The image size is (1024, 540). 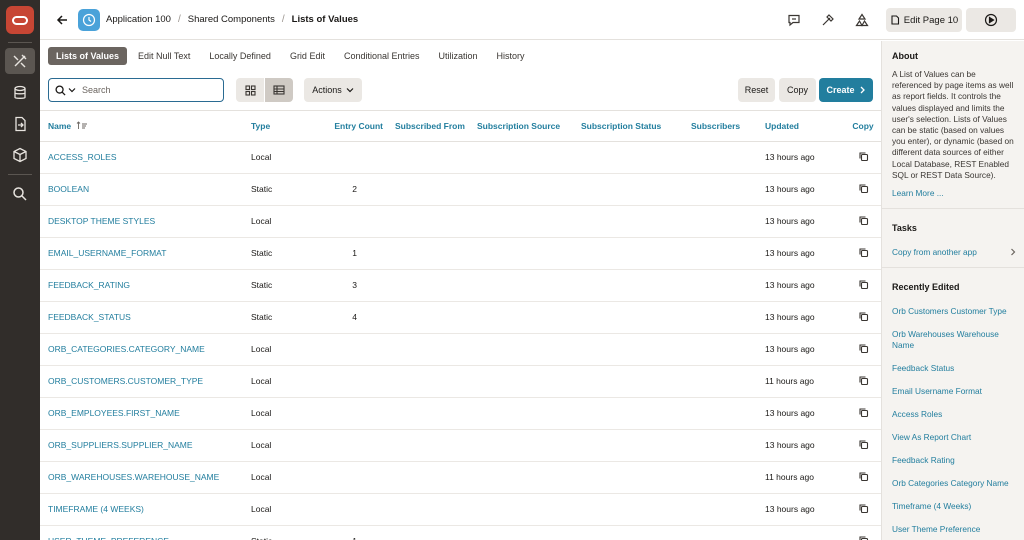 I want to click on lov-name-link: ACCESS_ROLES, so click(x=145, y=157).